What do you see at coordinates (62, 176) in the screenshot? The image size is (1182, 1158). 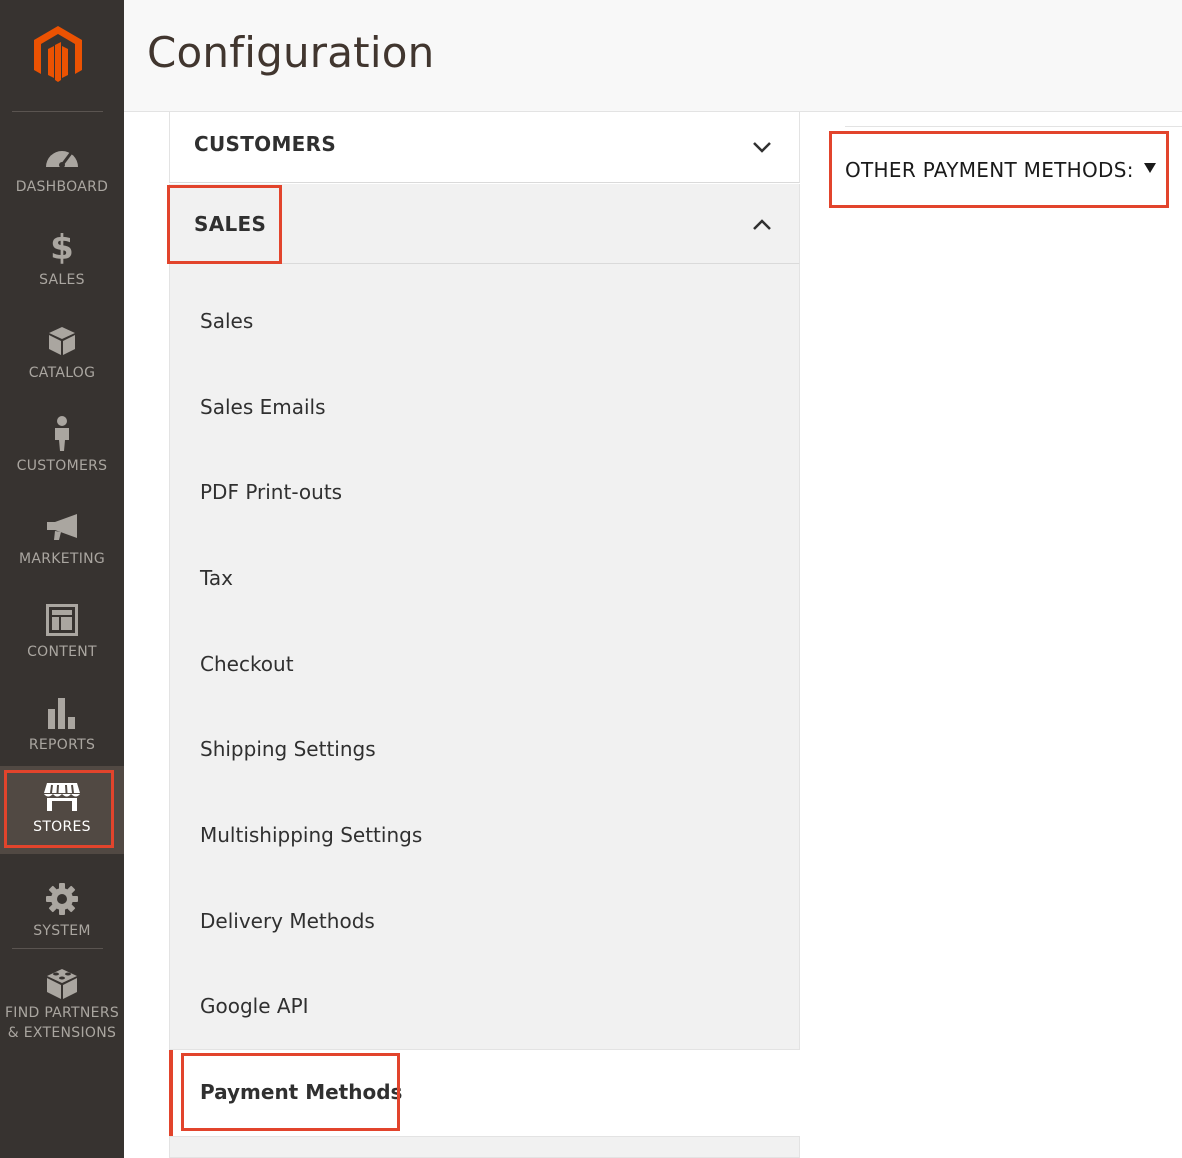 I see `sidebar-item-dashboard: DASHBOARD` at bounding box center [62, 176].